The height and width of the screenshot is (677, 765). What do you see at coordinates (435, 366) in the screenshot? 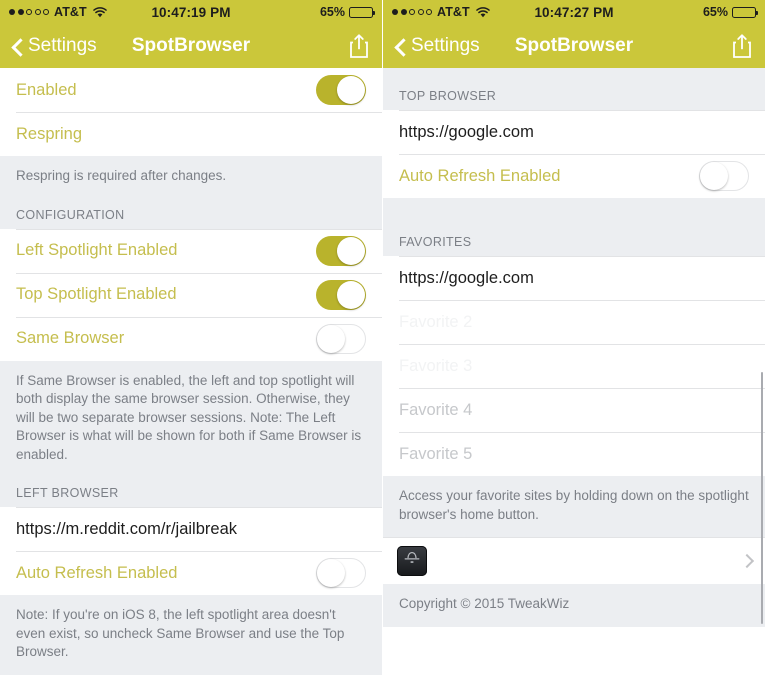
I see `favorite-3-field: Favorite 3` at bounding box center [435, 366].